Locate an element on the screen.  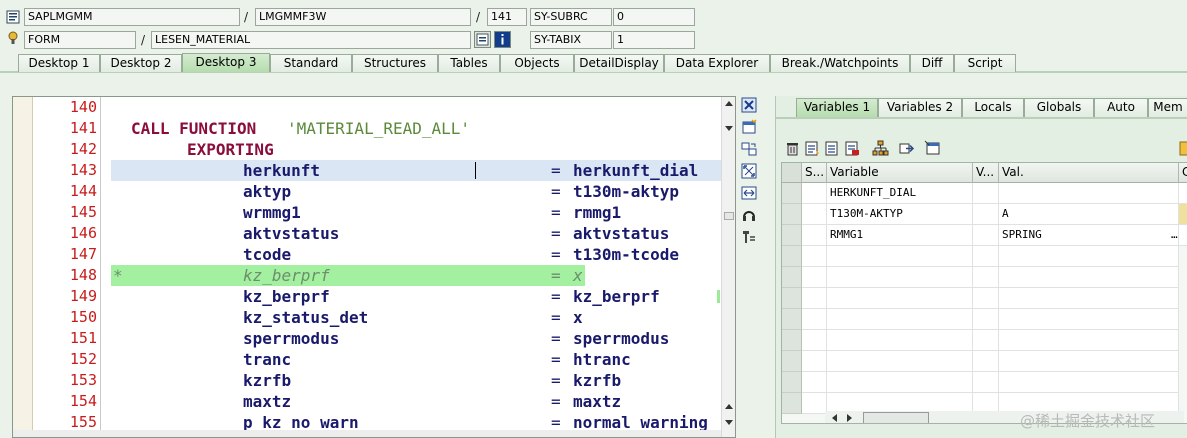
code-line: EXPORTING is located at coordinates (416, 149).